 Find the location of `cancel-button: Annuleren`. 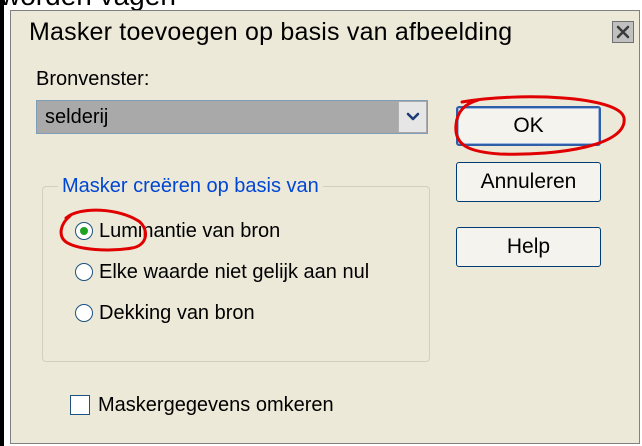

cancel-button: Annuleren is located at coordinates (528, 182).